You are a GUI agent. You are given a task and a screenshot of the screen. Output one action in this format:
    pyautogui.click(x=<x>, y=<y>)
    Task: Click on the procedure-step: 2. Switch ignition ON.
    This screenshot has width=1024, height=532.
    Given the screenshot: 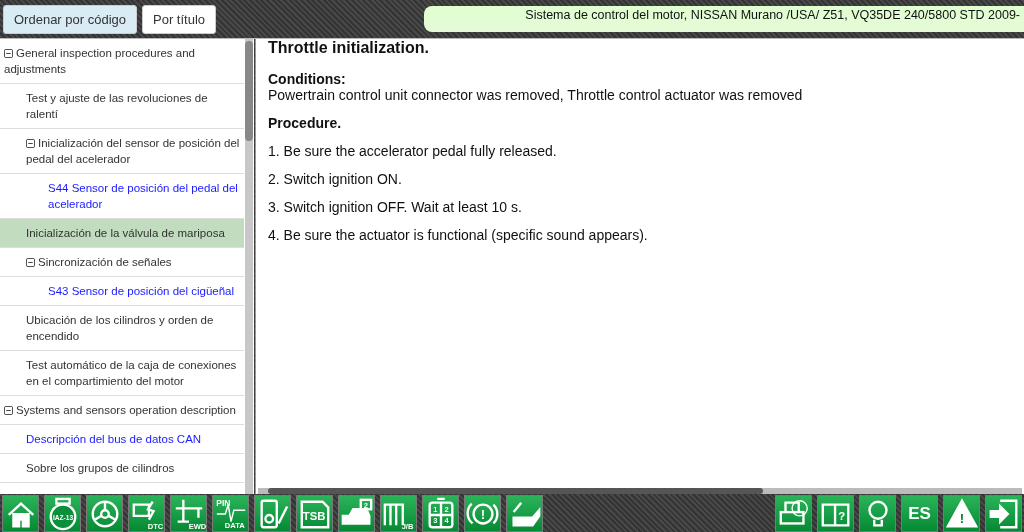 What is the action you would take?
    pyautogui.click(x=640, y=179)
    